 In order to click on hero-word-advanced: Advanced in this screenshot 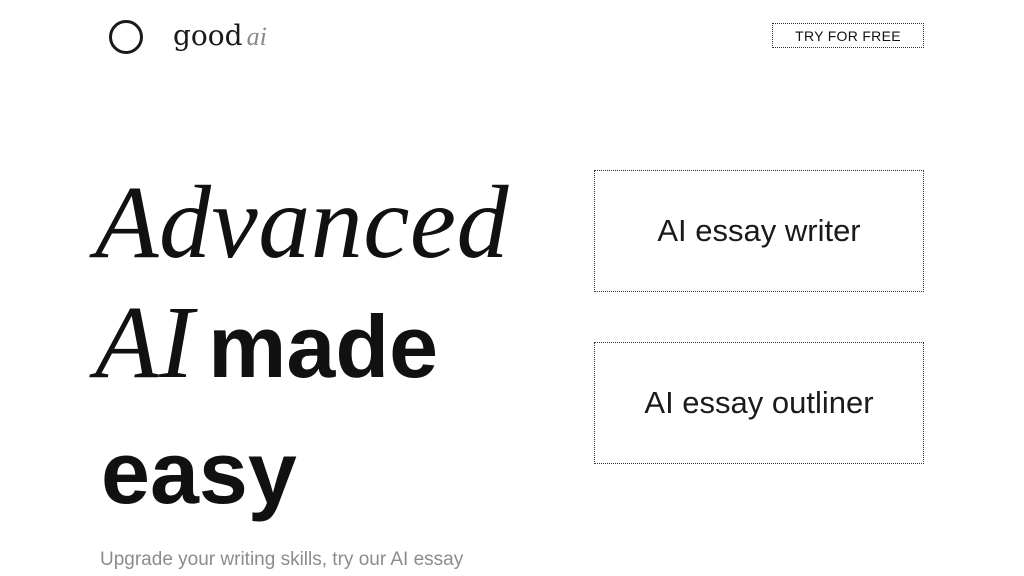, I will do `click(302, 222)`.